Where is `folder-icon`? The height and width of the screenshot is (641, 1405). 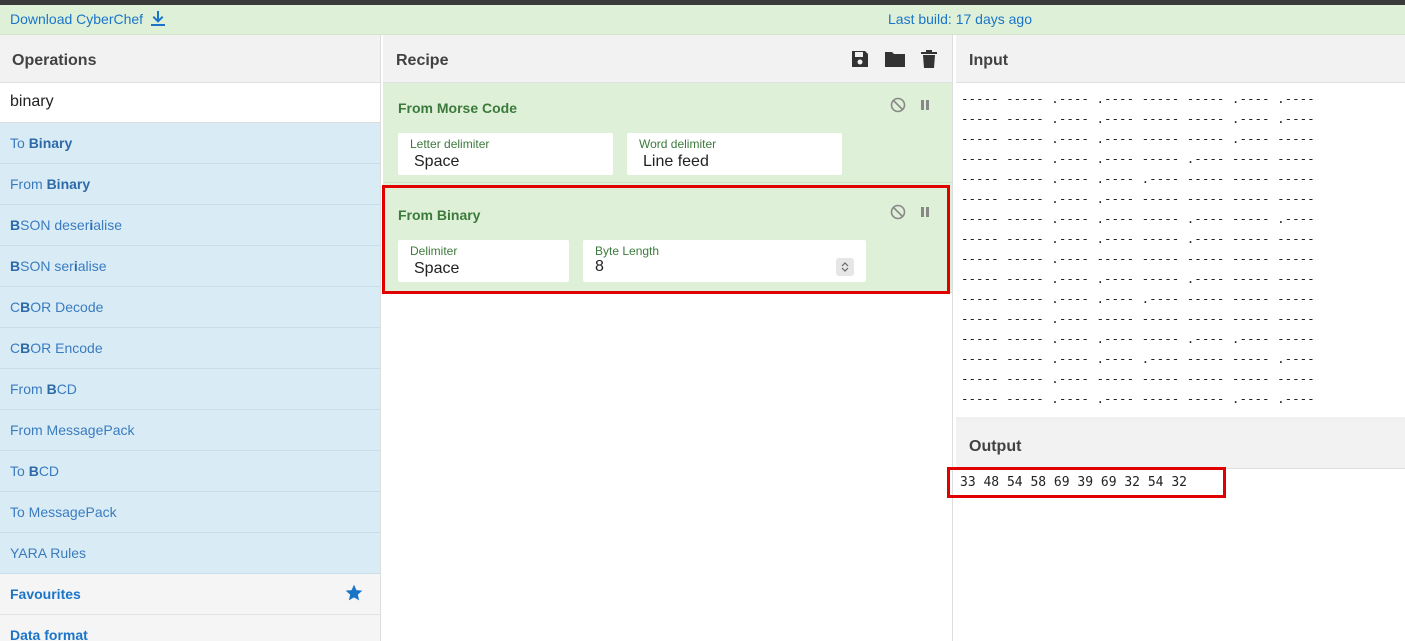 folder-icon is located at coordinates (895, 59).